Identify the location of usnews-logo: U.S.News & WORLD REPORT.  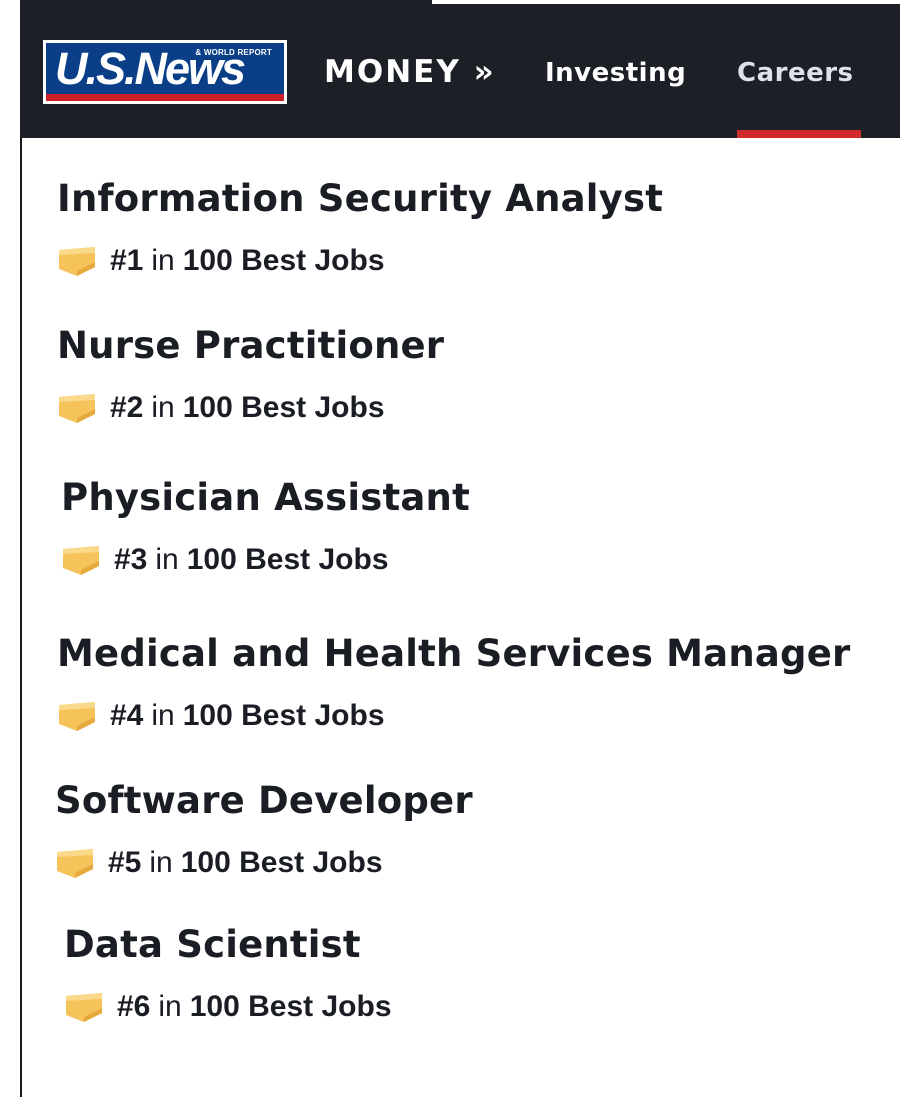
(165, 72).